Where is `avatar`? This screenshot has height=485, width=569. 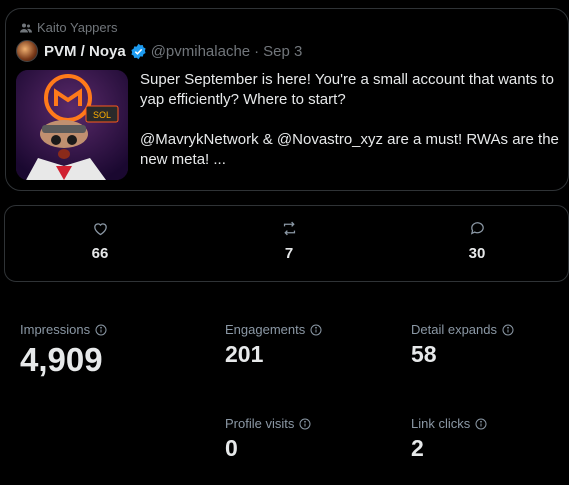
avatar is located at coordinates (27, 51).